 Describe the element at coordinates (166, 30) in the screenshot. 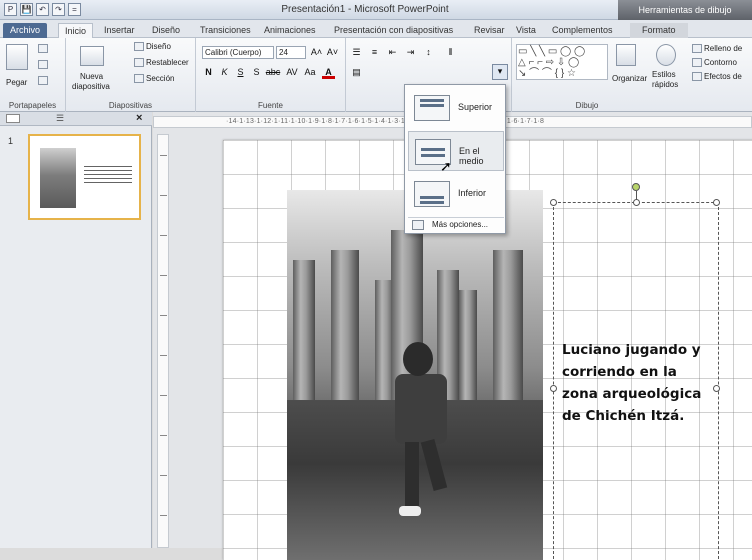

I see `tab-diseno: Diseño` at that location.